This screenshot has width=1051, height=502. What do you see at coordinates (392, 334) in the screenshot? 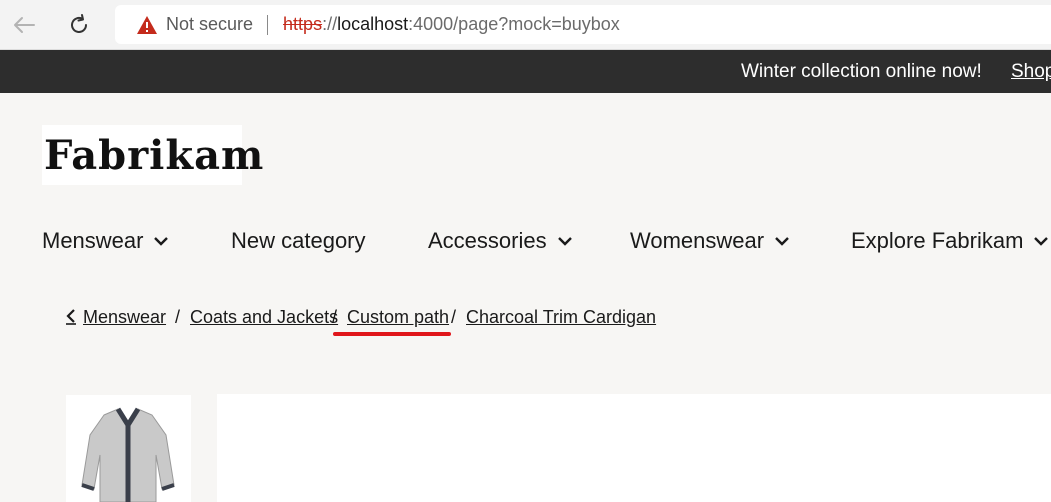
I see `highlight-underline` at bounding box center [392, 334].